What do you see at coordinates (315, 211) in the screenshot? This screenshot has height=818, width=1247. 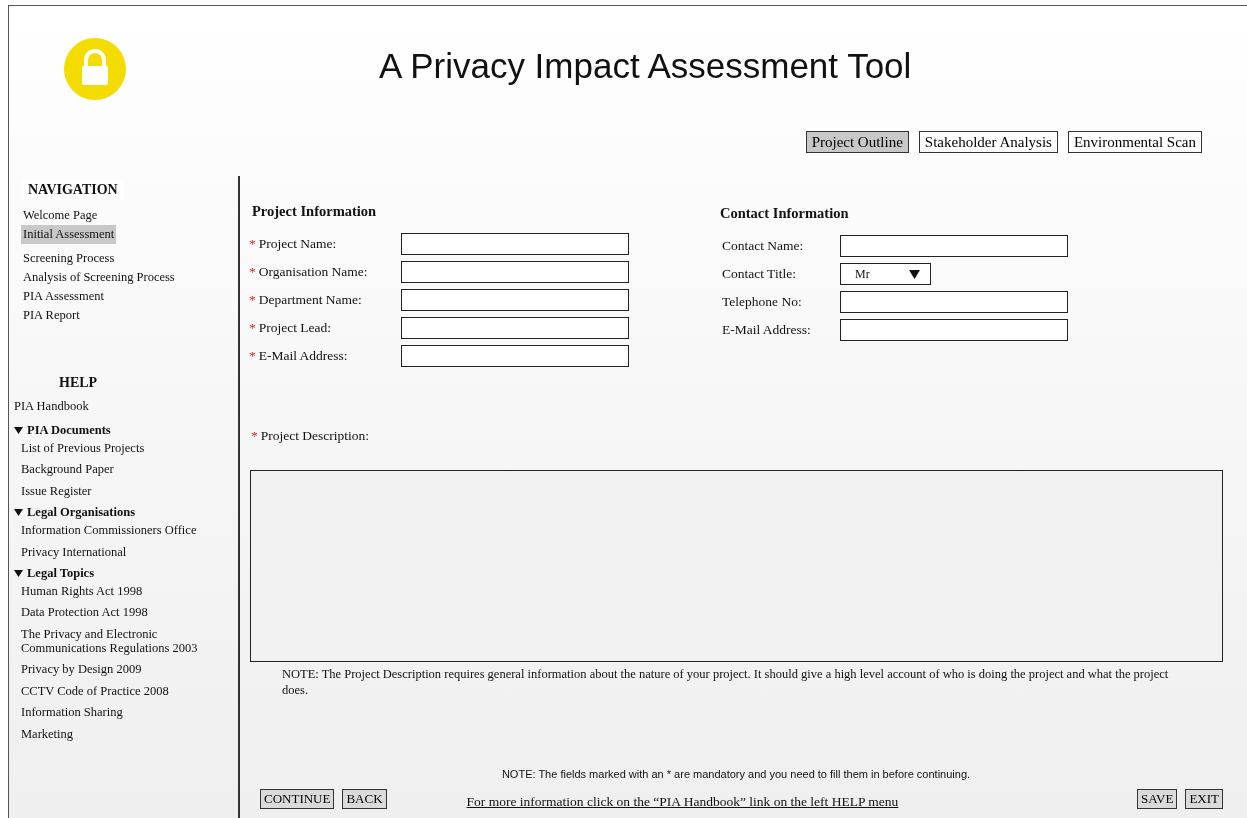 I see `section-heading: Project Information` at bounding box center [315, 211].